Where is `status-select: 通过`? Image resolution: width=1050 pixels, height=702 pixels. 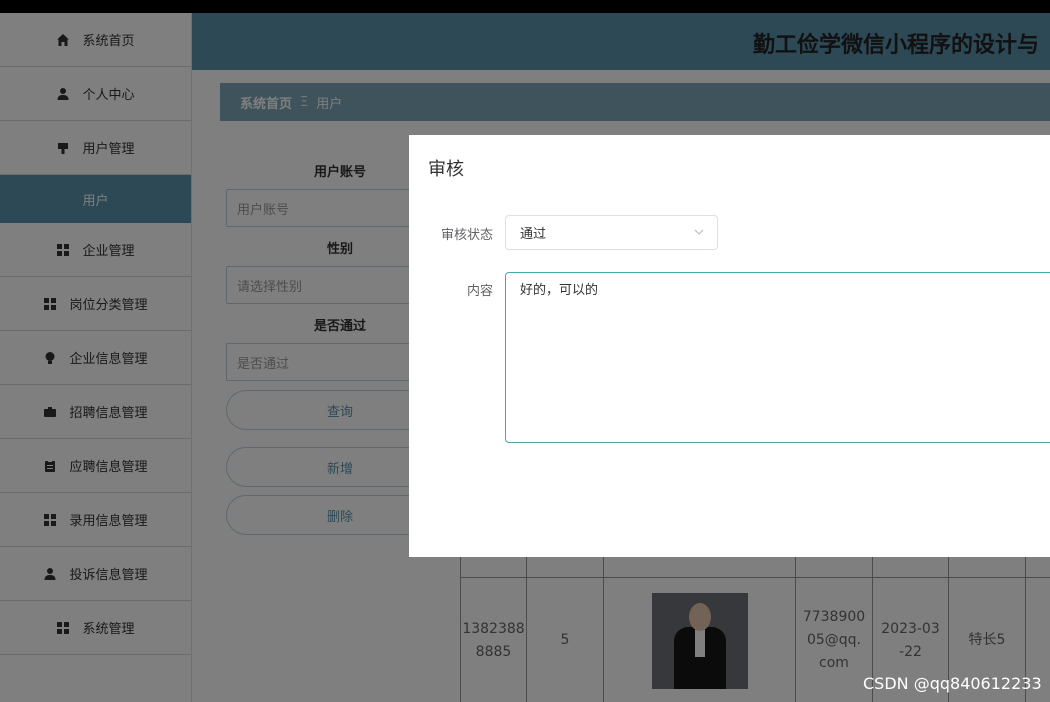
status-select: 通过 is located at coordinates (611, 232).